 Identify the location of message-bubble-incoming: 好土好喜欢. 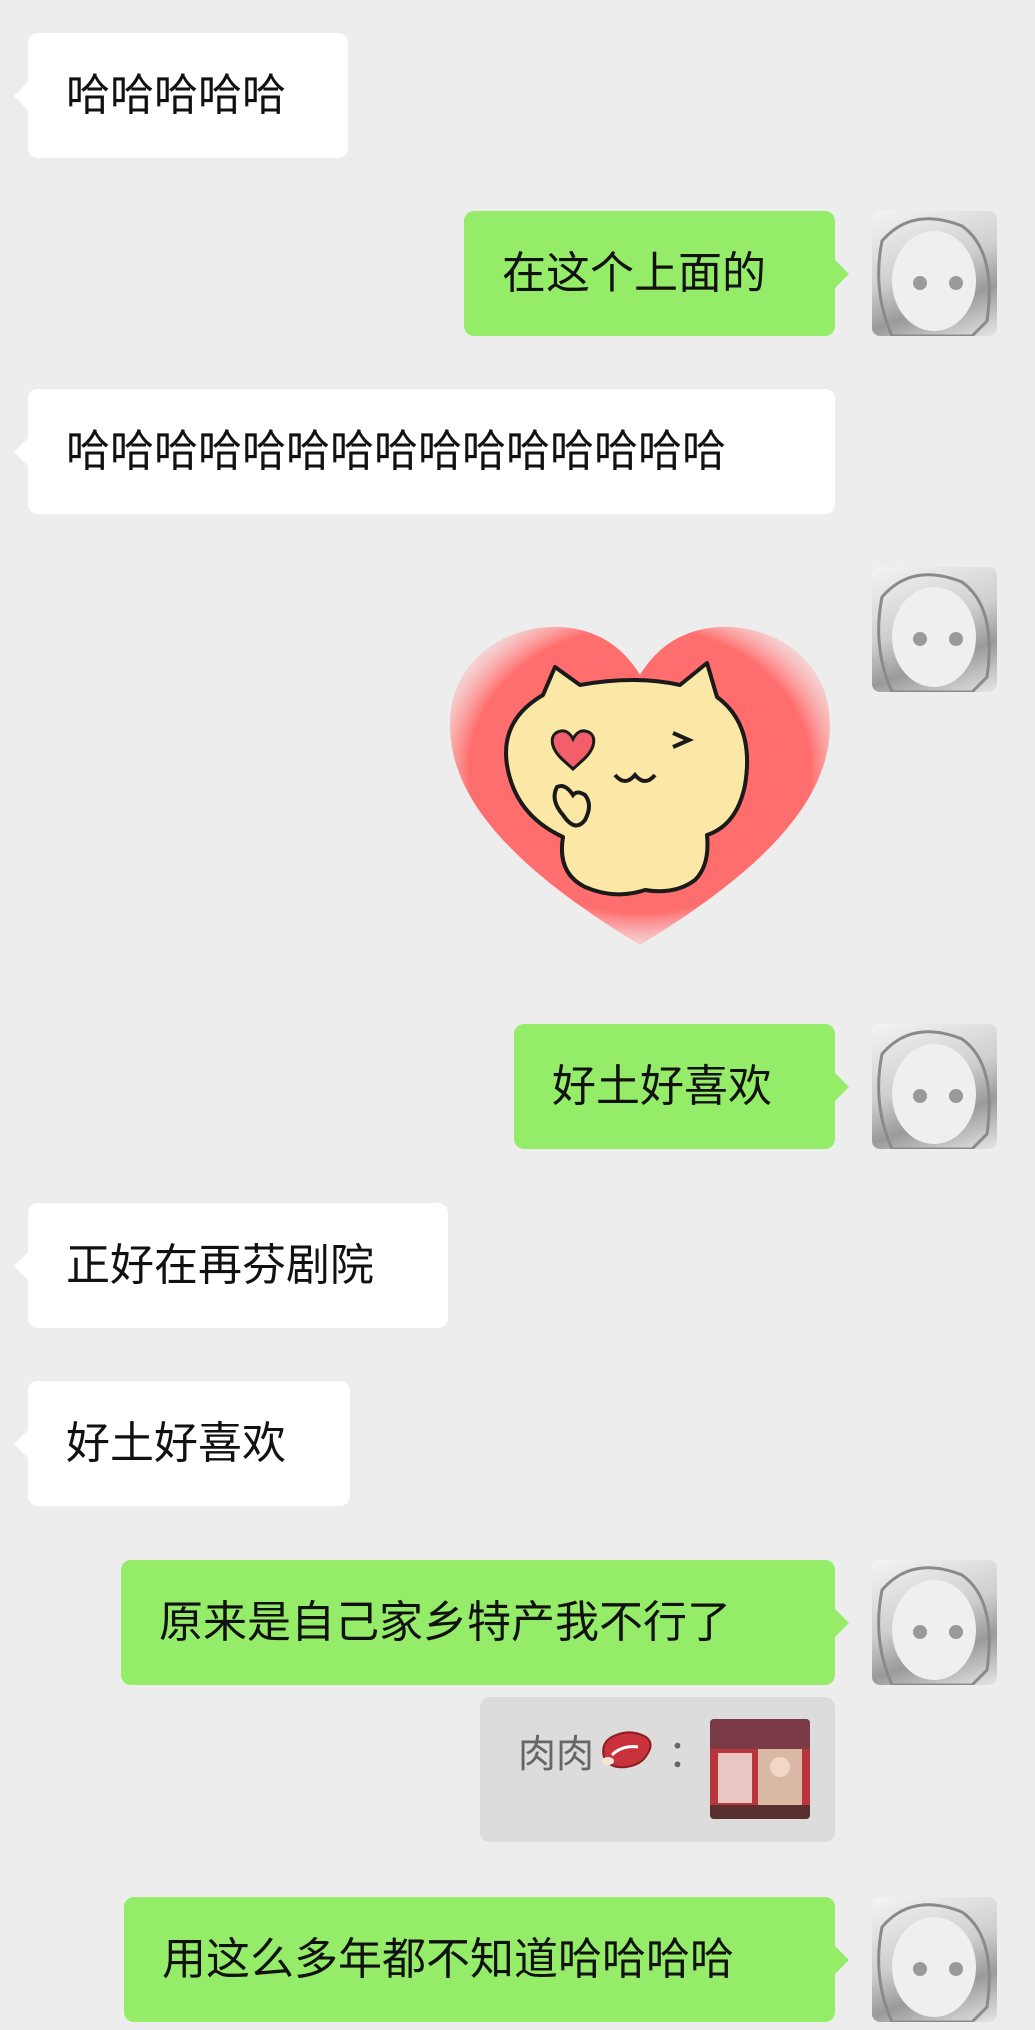
(182, 1443).